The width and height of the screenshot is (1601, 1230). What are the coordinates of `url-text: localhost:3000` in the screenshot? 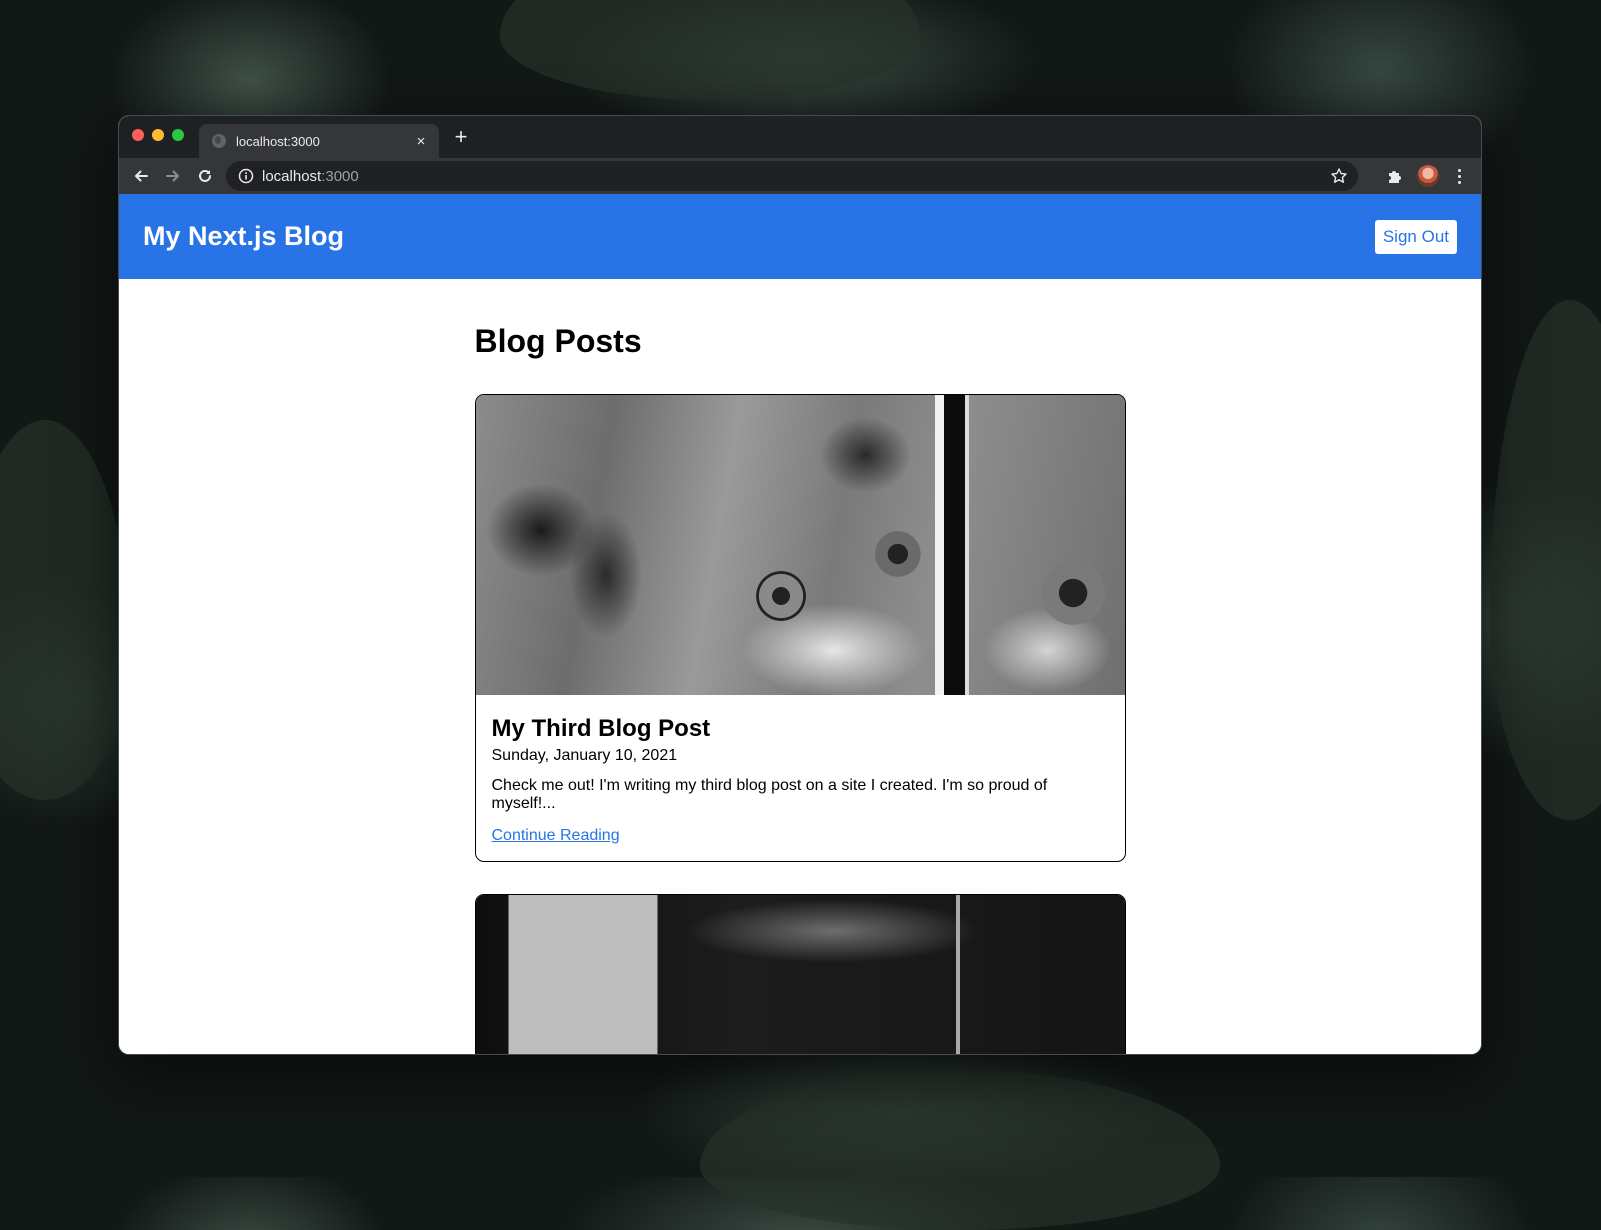 It's located at (310, 176).